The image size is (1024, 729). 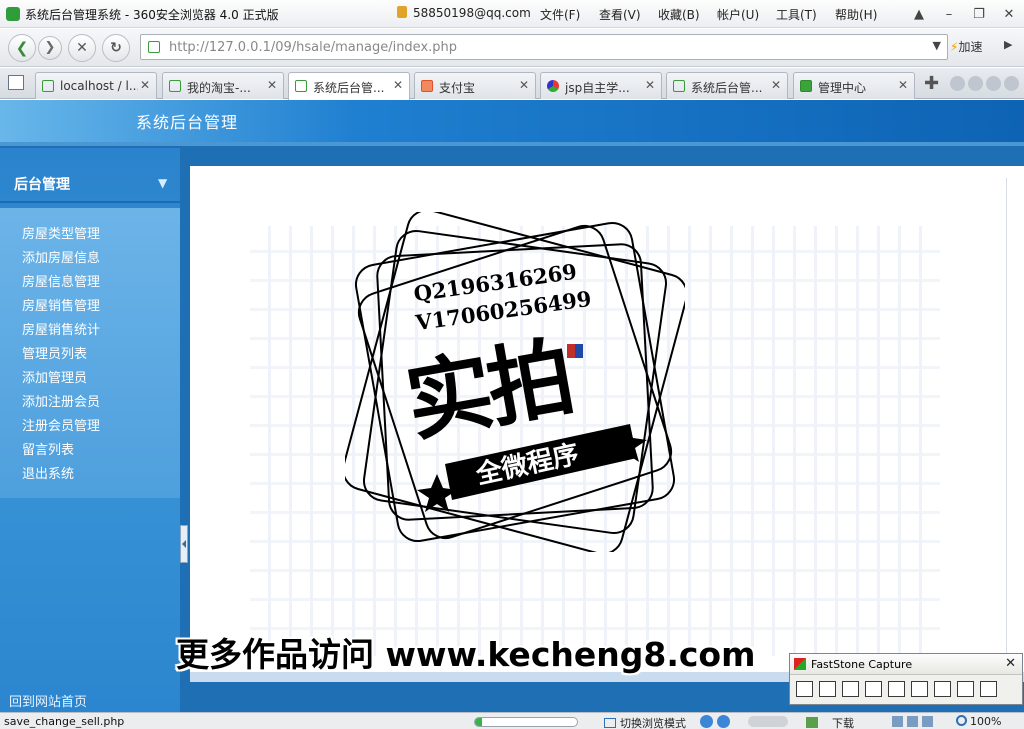 I want to click on tab-localhost: localhost / l... ✕, so click(x=96, y=85).